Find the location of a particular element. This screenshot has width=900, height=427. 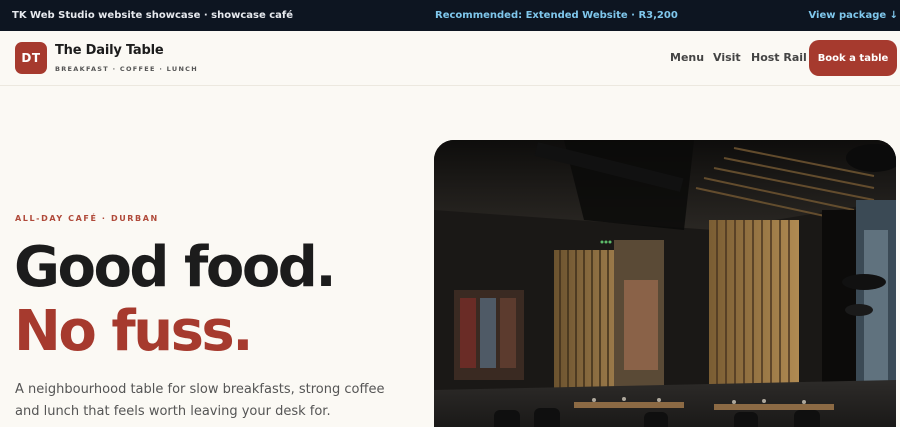

hero-headline-line-1: Good food. is located at coordinates (175, 267).